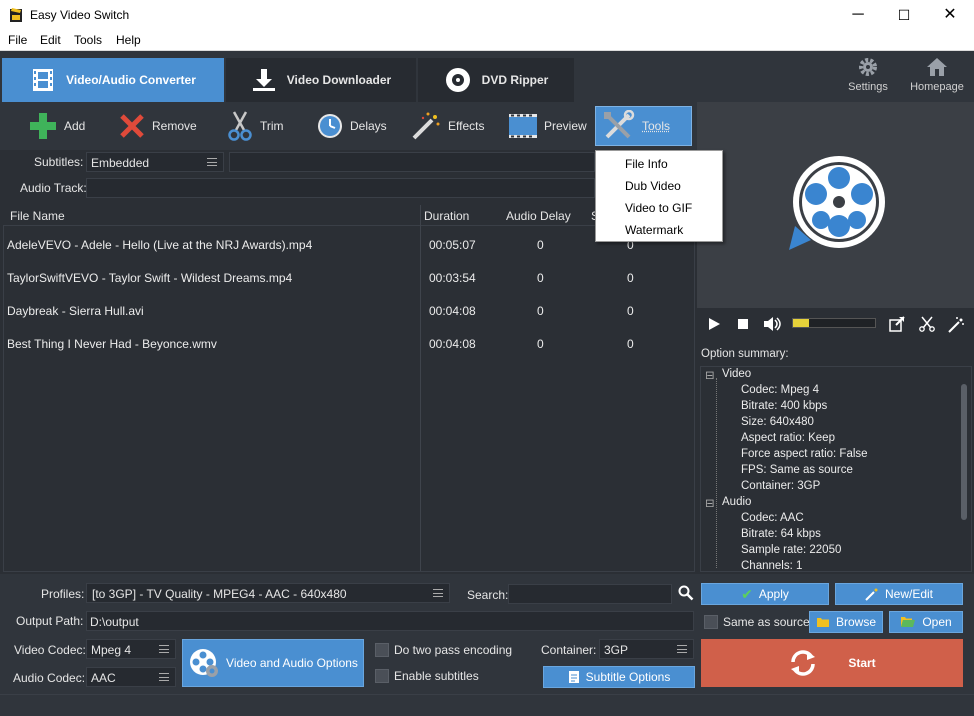  What do you see at coordinates (487, 15) in the screenshot?
I see `title-bar: Easy Video Switch ─ ☐ ✕` at bounding box center [487, 15].